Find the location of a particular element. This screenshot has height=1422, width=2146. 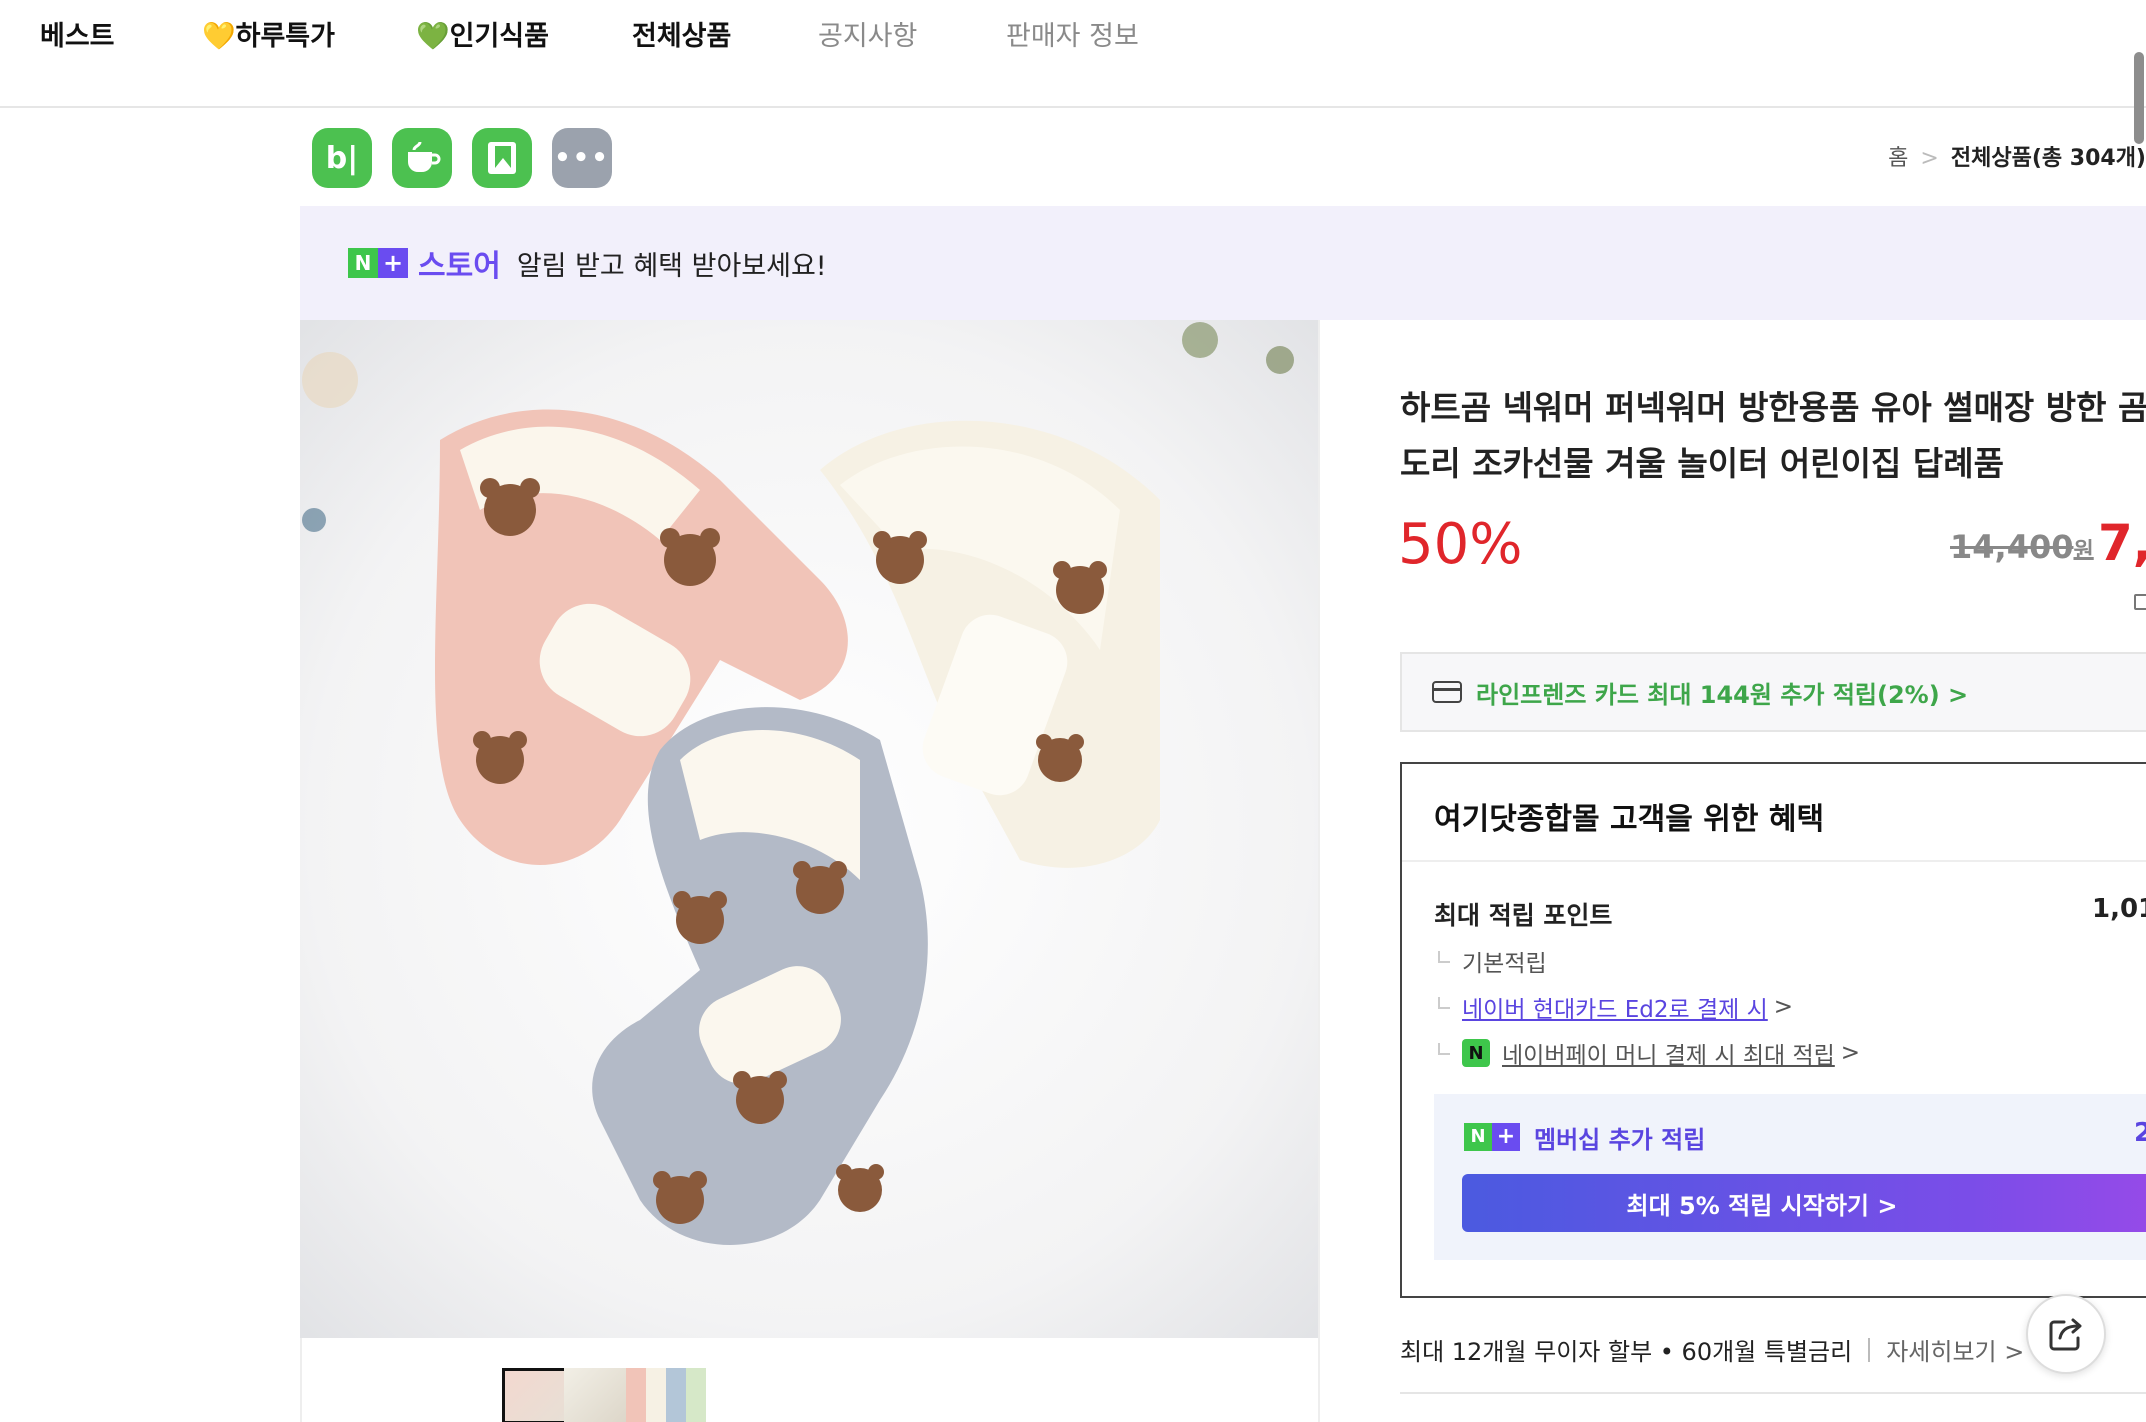

installment-more-link: 자세히보기 > is located at coordinates (1955, 1349).